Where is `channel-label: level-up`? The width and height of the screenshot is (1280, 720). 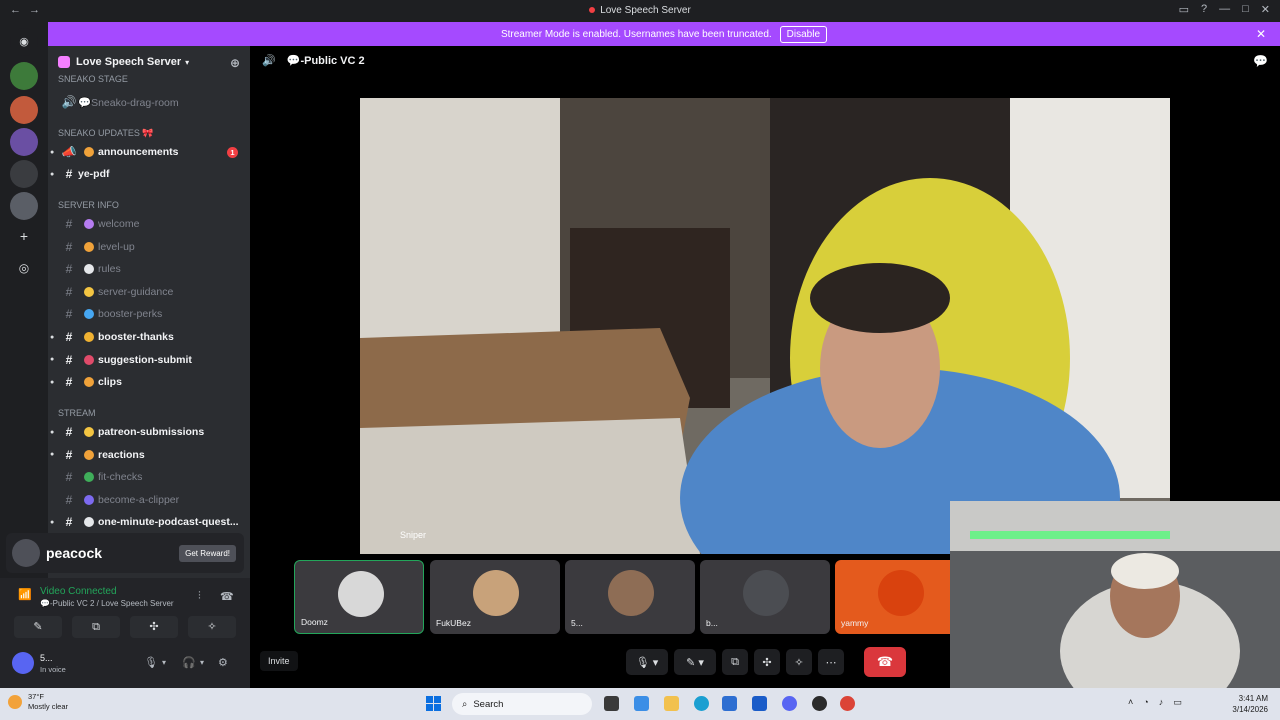 channel-label: level-up is located at coordinates (116, 246).